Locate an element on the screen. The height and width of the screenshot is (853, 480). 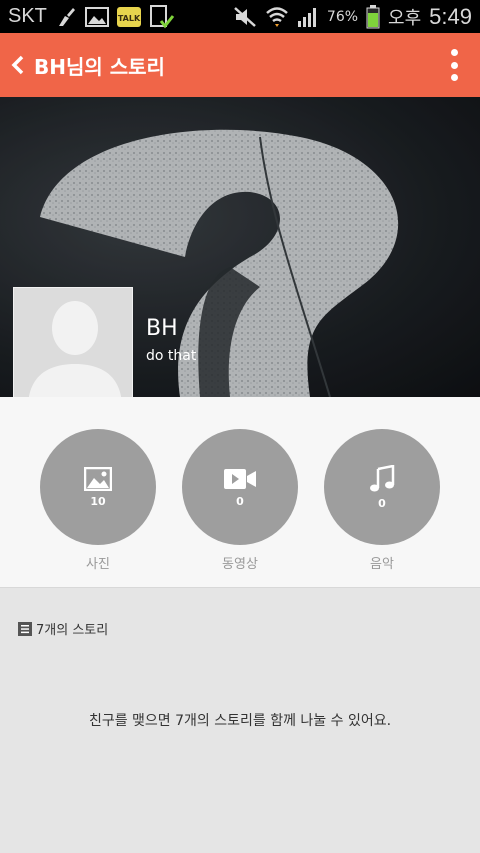
carrier-label: SKT is located at coordinates (27, 16).